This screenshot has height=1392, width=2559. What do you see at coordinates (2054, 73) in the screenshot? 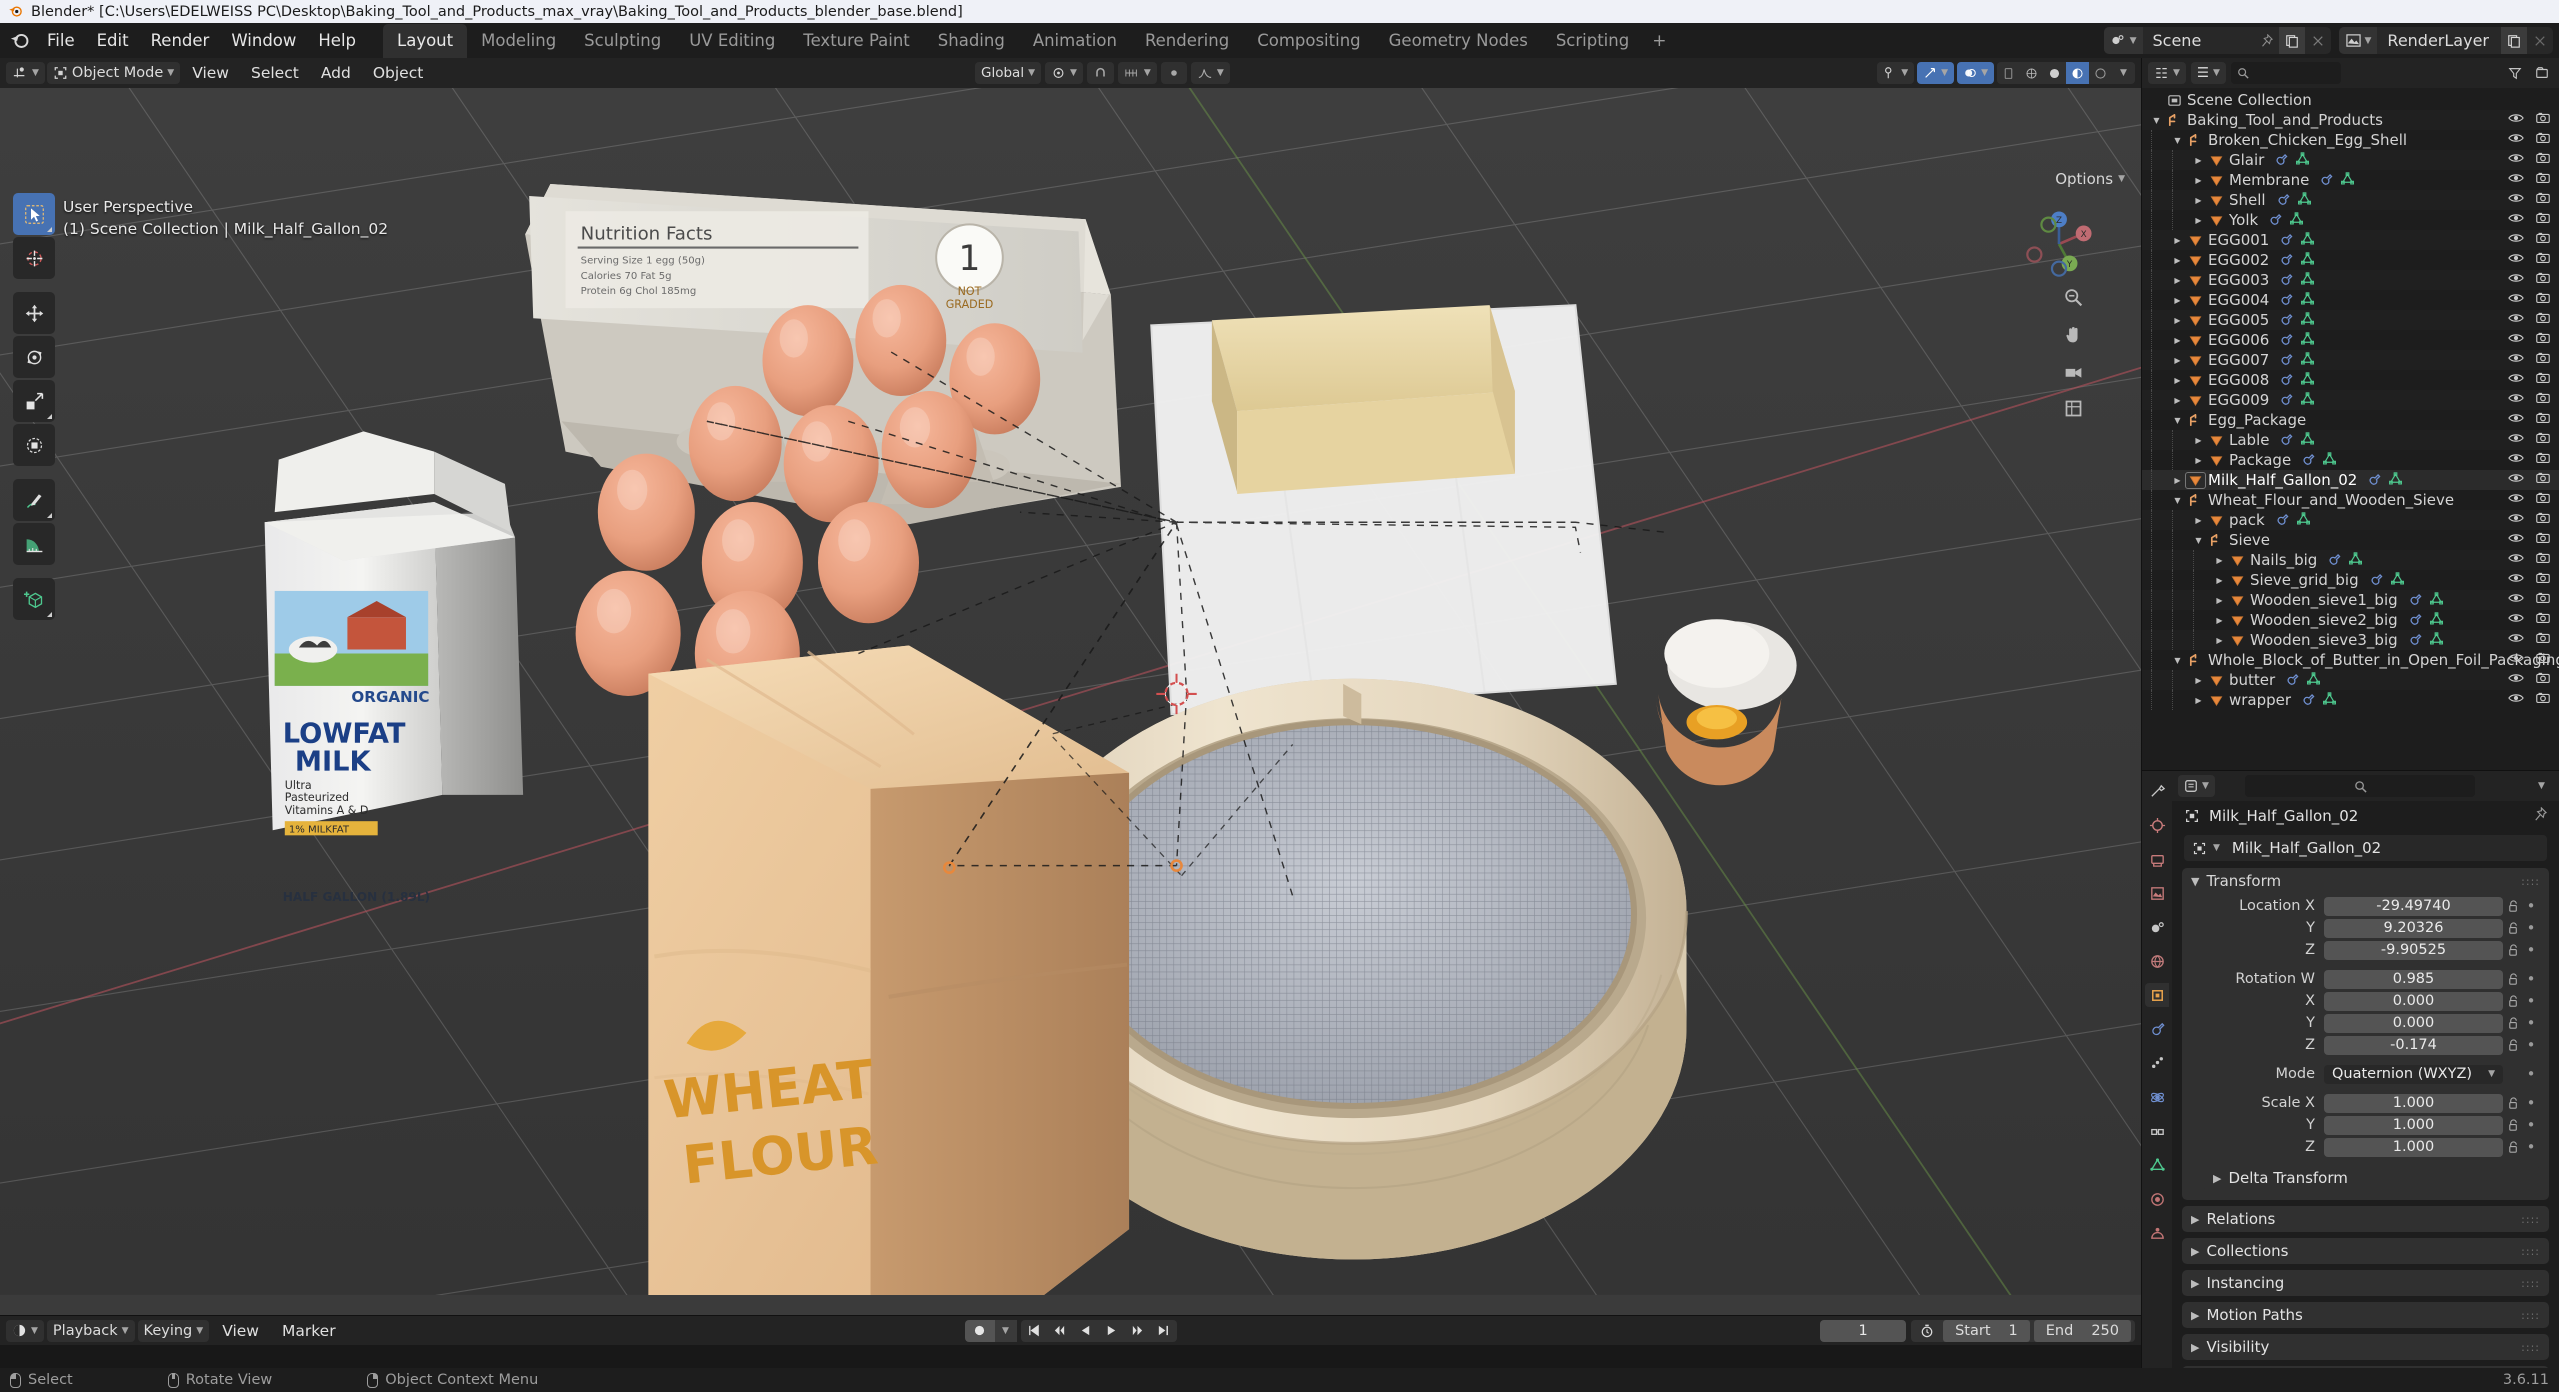
I see `solid-shading-button` at bounding box center [2054, 73].